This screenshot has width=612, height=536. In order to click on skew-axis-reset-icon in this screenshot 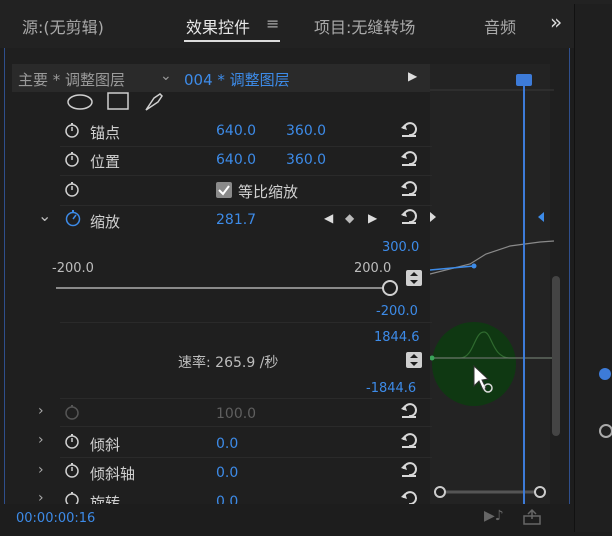, I will do `click(409, 470)`.